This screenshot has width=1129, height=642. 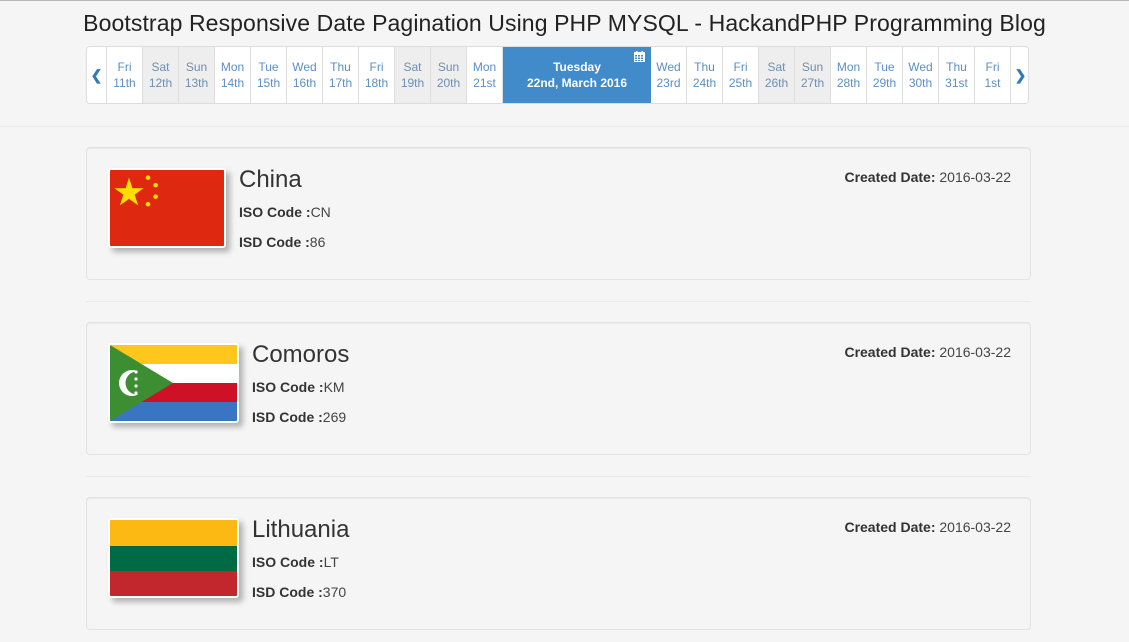 What do you see at coordinates (167, 208) in the screenshot?
I see `china-flag` at bounding box center [167, 208].